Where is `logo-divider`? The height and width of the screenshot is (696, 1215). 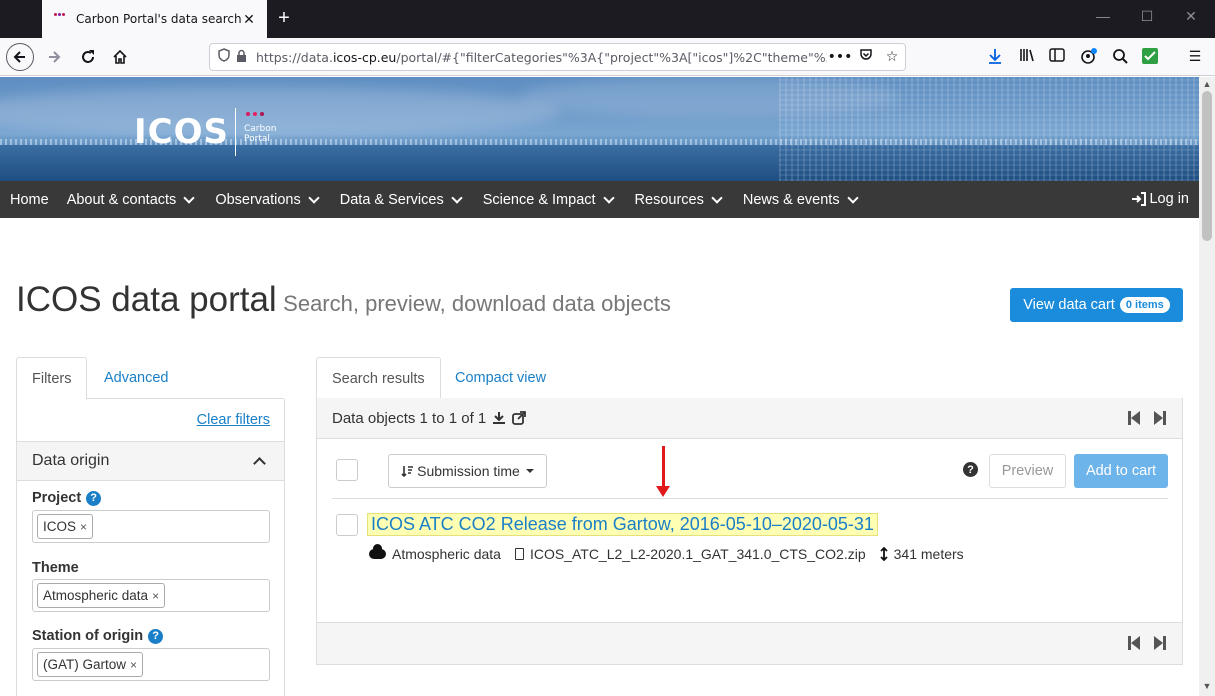
logo-divider is located at coordinates (235, 132).